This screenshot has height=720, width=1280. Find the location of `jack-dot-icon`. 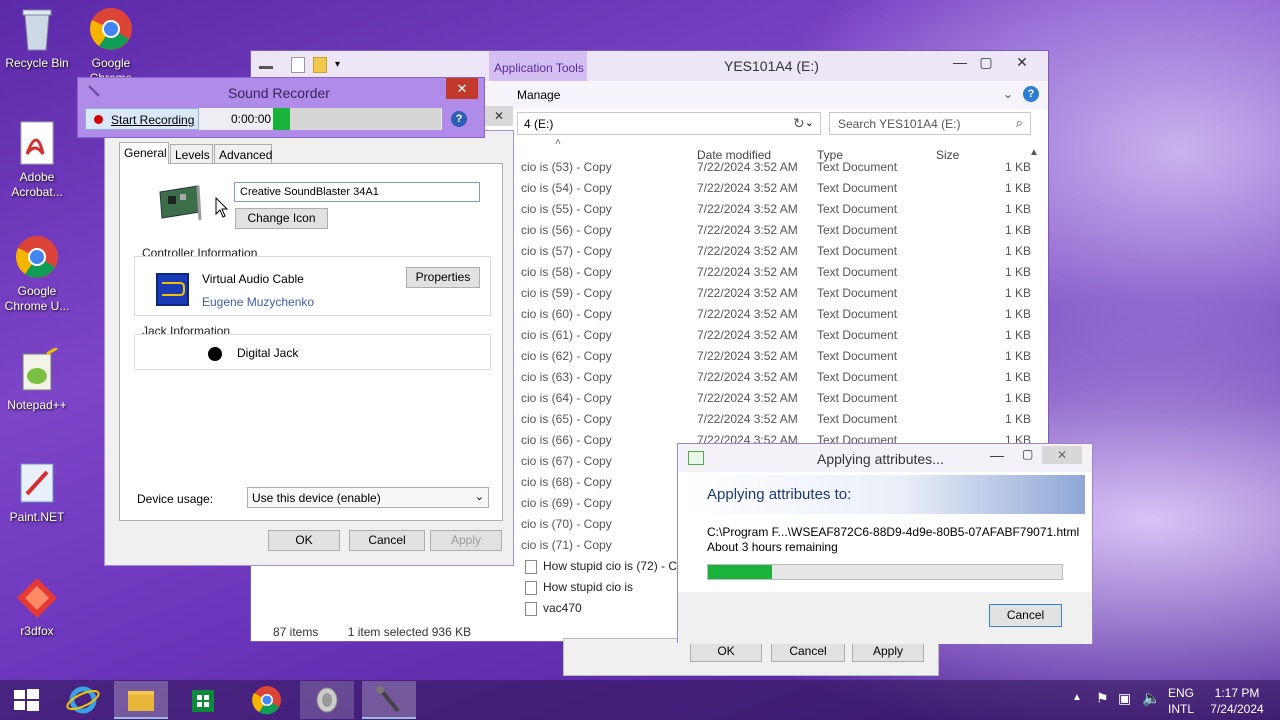

jack-dot-icon is located at coordinates (215, 354).